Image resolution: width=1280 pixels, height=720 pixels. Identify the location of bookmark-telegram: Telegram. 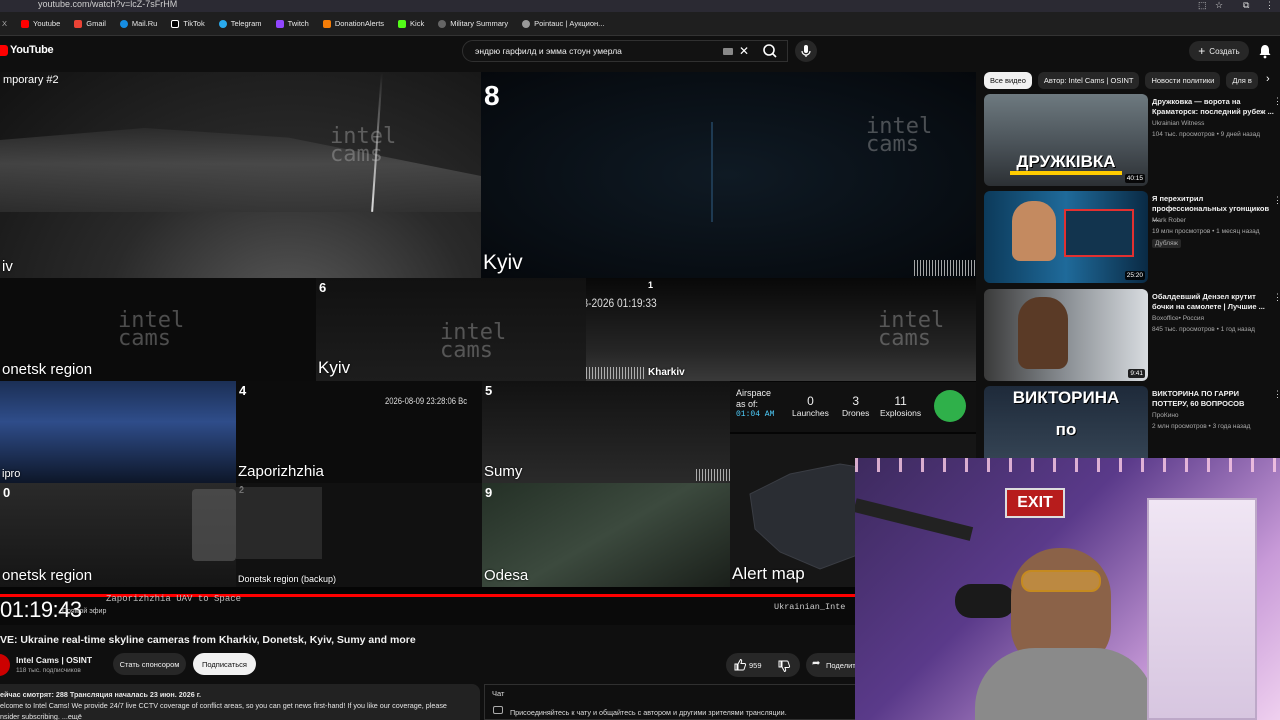
(240, 23).